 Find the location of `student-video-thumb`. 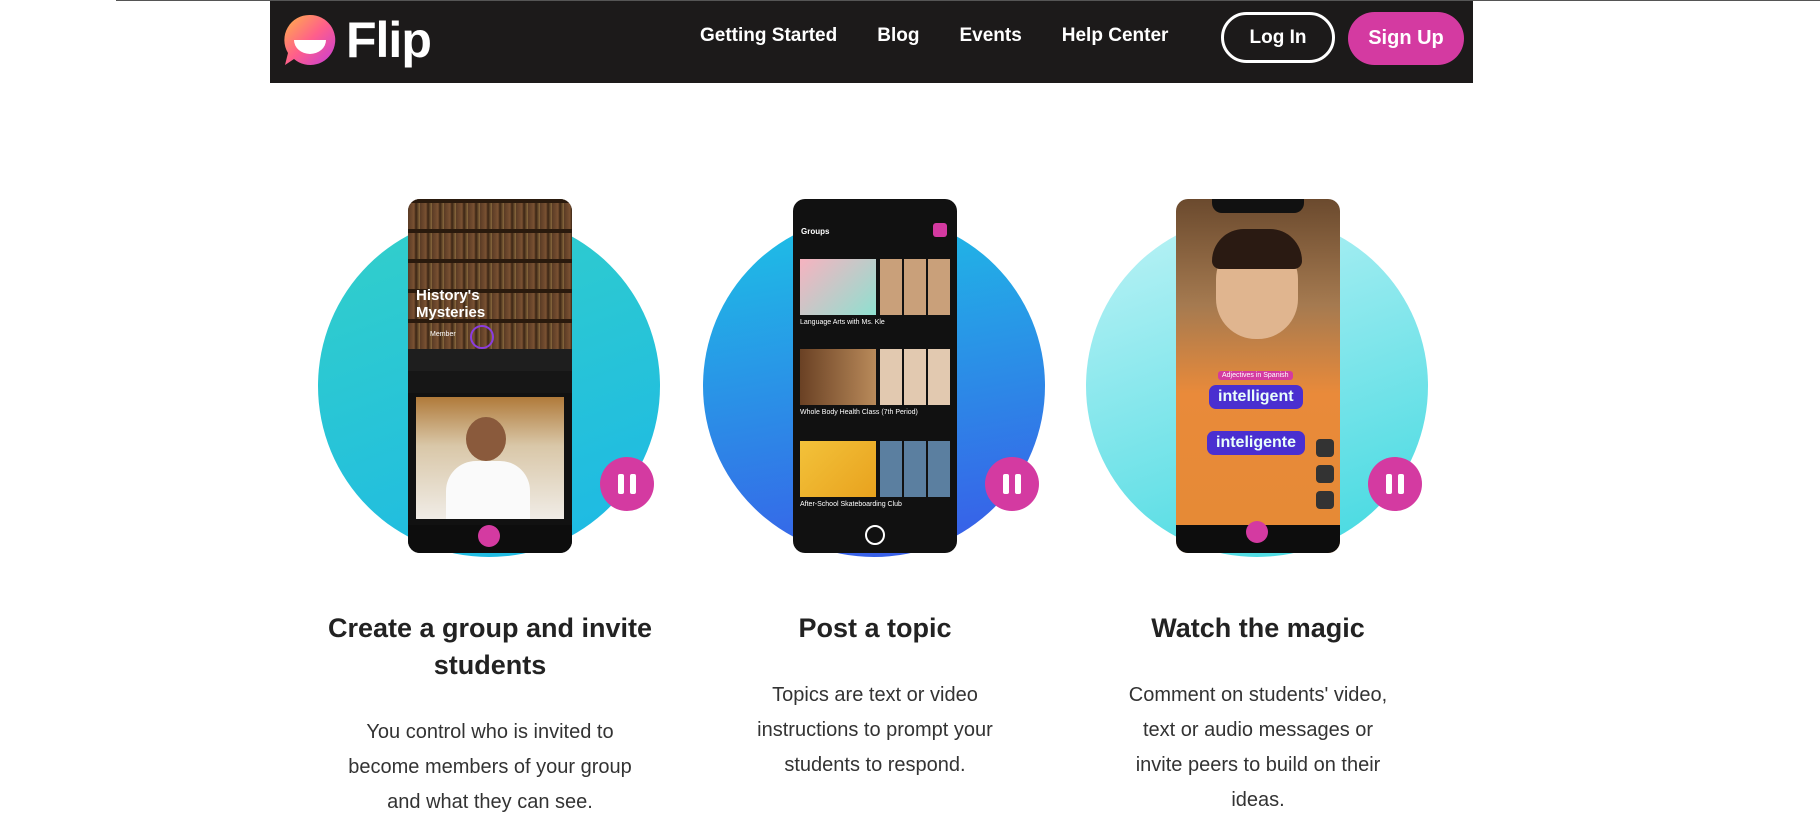

student-video-thumb is located at coordinates (490, 458).